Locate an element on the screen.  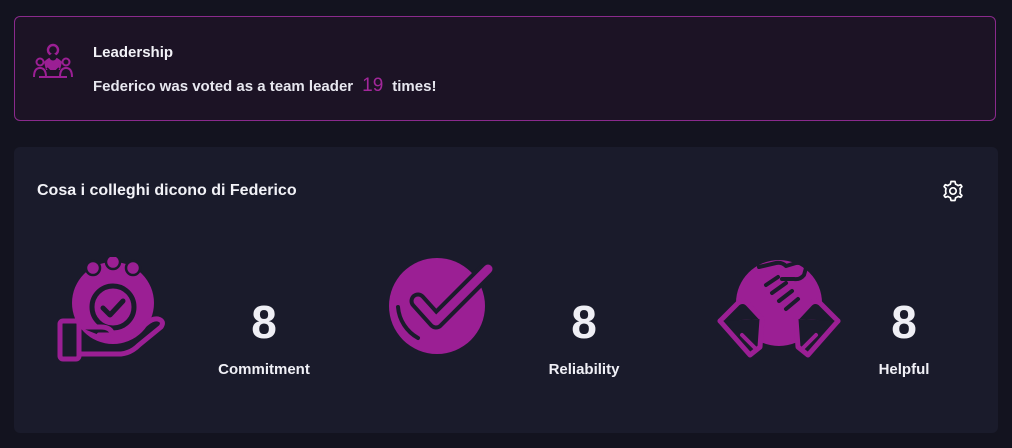
commitment-label: Commitment is located at coordinates (264, 369).